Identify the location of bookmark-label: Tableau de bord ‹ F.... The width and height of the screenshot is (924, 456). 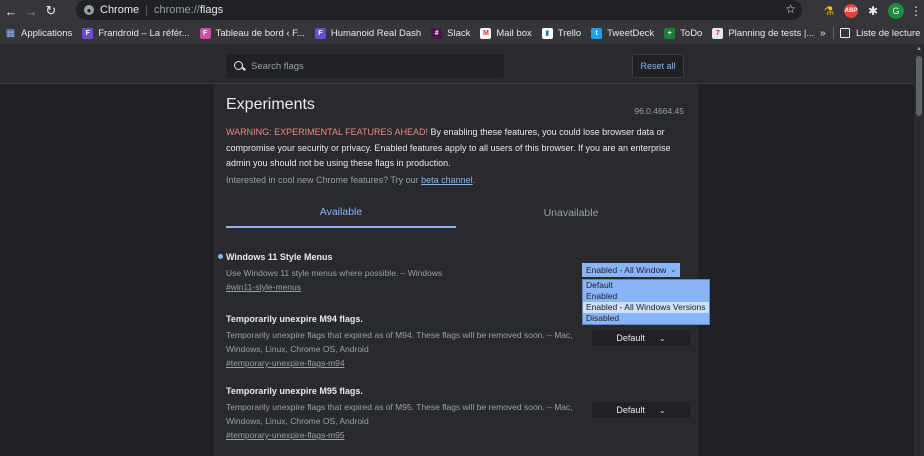
(260, 33).